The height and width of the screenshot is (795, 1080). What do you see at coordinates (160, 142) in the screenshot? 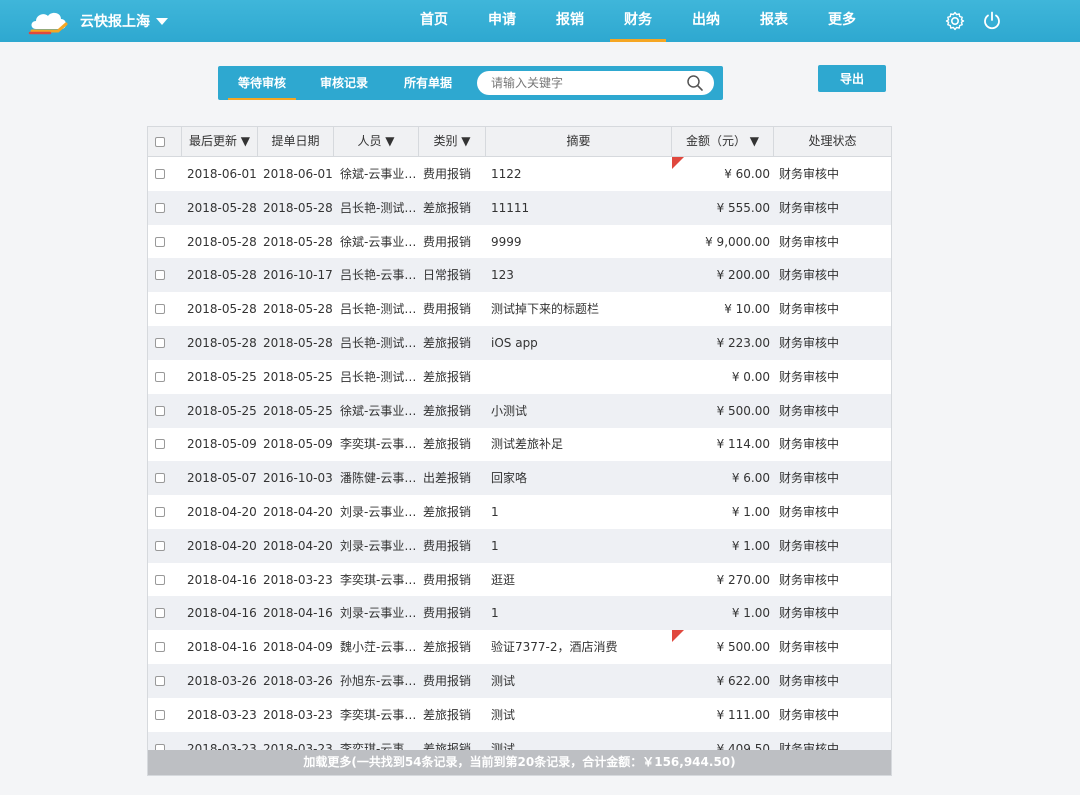
I see `select-all-checkbox` at bounding box center [160, 142].